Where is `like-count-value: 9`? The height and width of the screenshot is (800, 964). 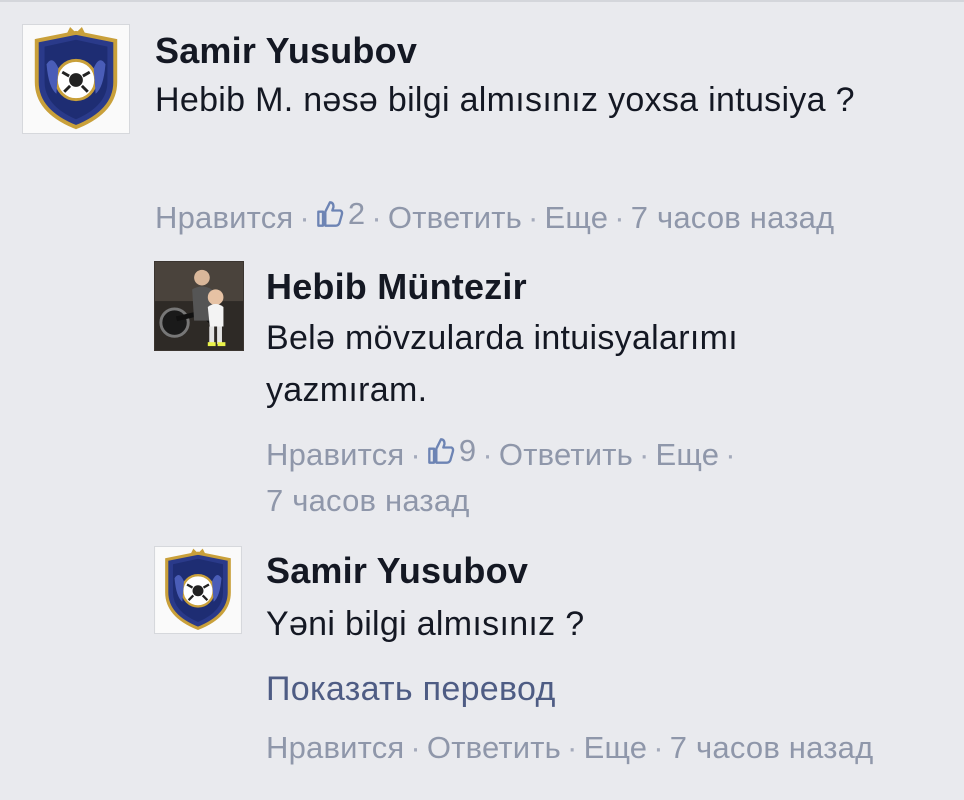
like-count-value: 9 is located at coordinates (467, 450).